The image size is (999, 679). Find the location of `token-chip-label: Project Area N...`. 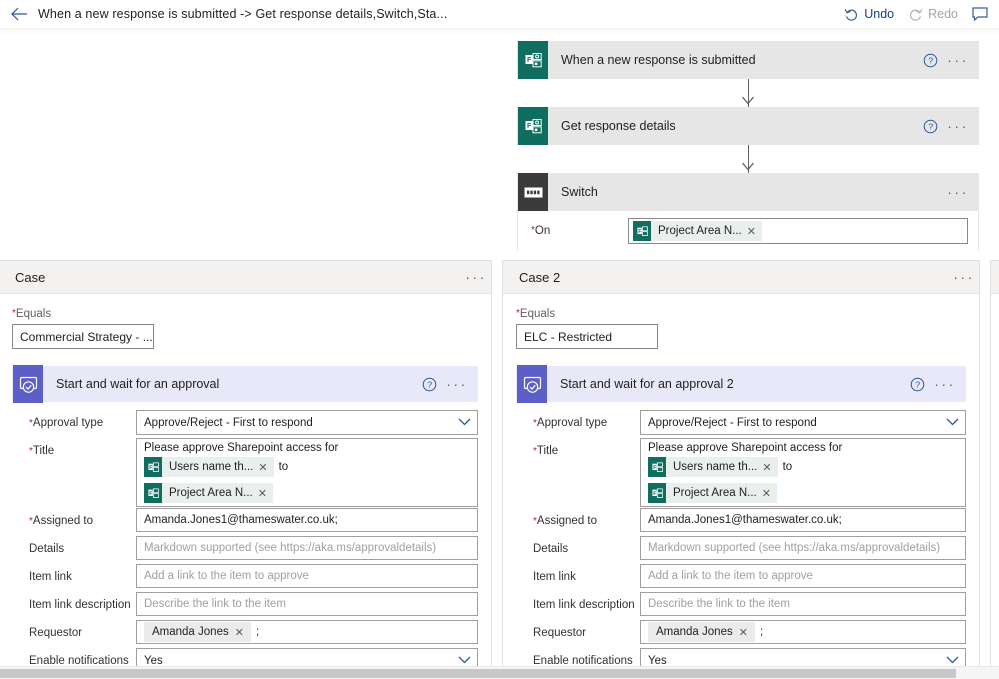

token-chip-label: Project Area N... is located at coordinates (211, 493).